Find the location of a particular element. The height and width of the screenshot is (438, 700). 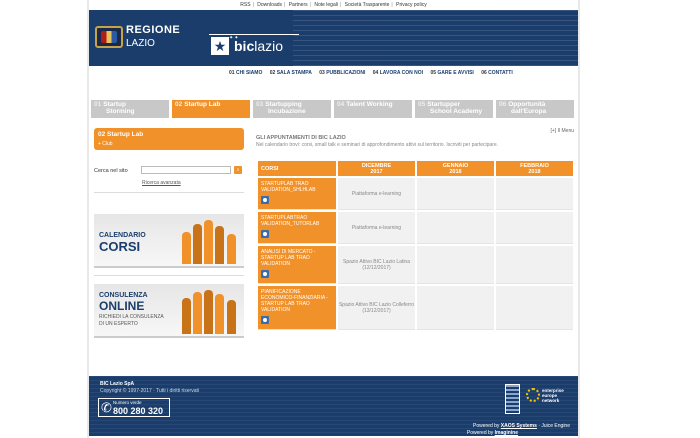

course-cell: STARTUPLABTRAO VALIDATION_TUTORLAB is located at coordinates (297, 228).